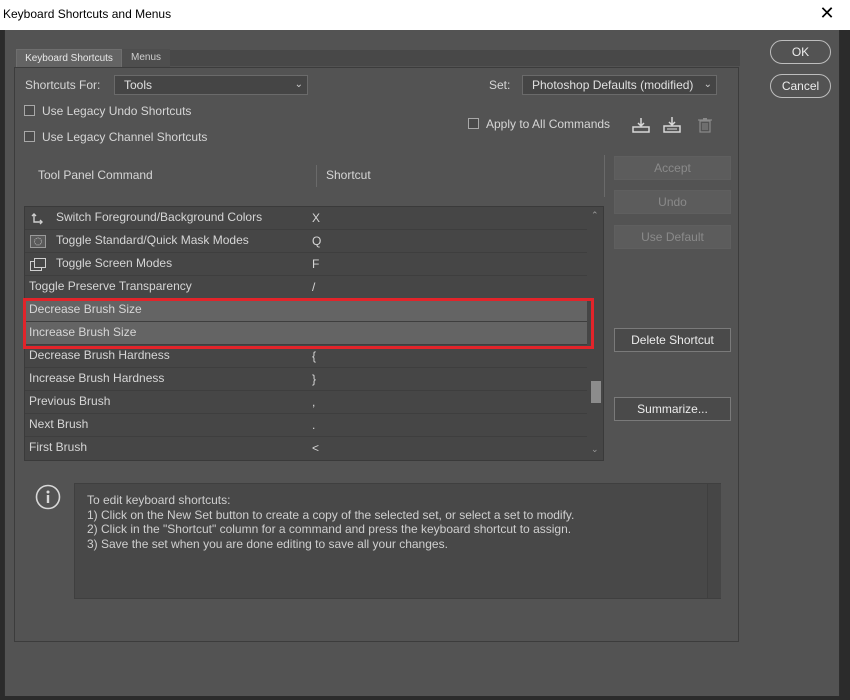 This screenshot has width=850, height=700. What do you see at coordinates (99, 355) in the screenshot?
I see `row-command: Decrease Brush Hardness` at bounding box center [99, 355].